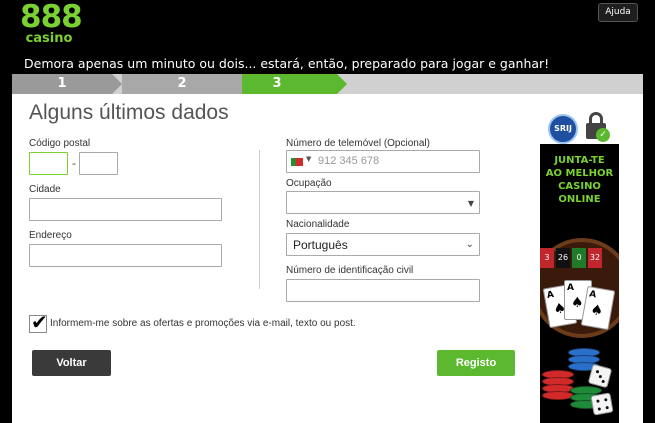 This screenshot has height=423, width=655. I want to click on phone-placeholder: 912 345 678, so click(349, 161).